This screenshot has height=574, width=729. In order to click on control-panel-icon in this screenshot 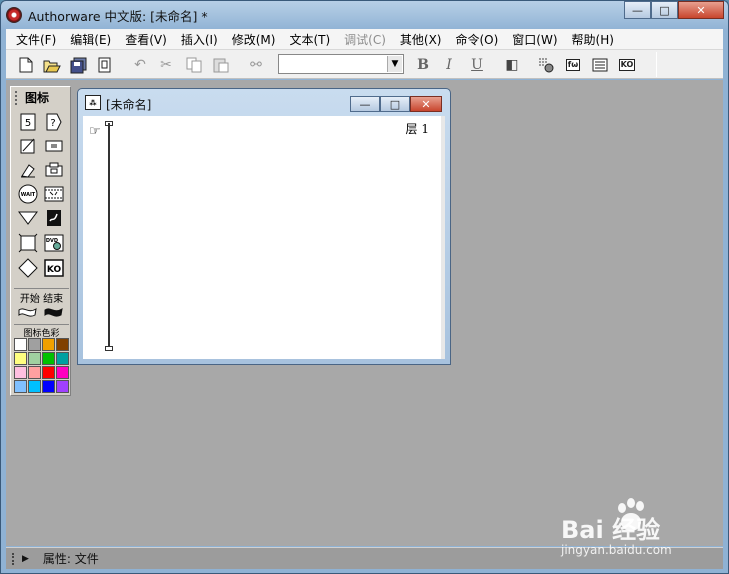, I will do `click(546, 65)`.